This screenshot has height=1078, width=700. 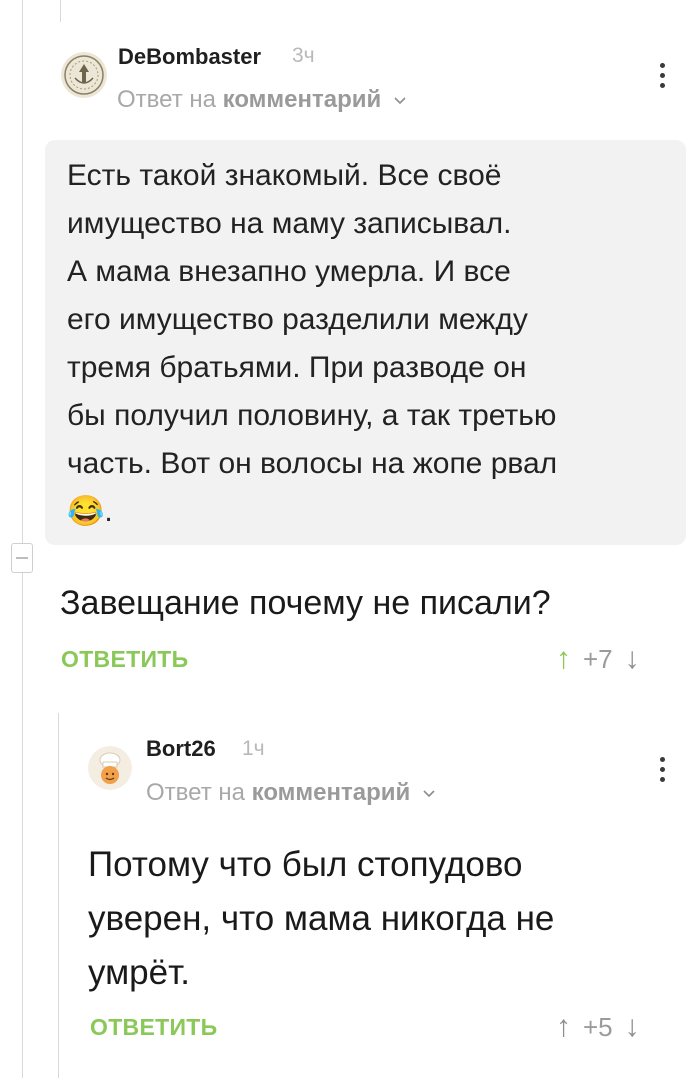 I want to click on rating-controls: ↑ +5 ↓, so click(x=598, y=1027).